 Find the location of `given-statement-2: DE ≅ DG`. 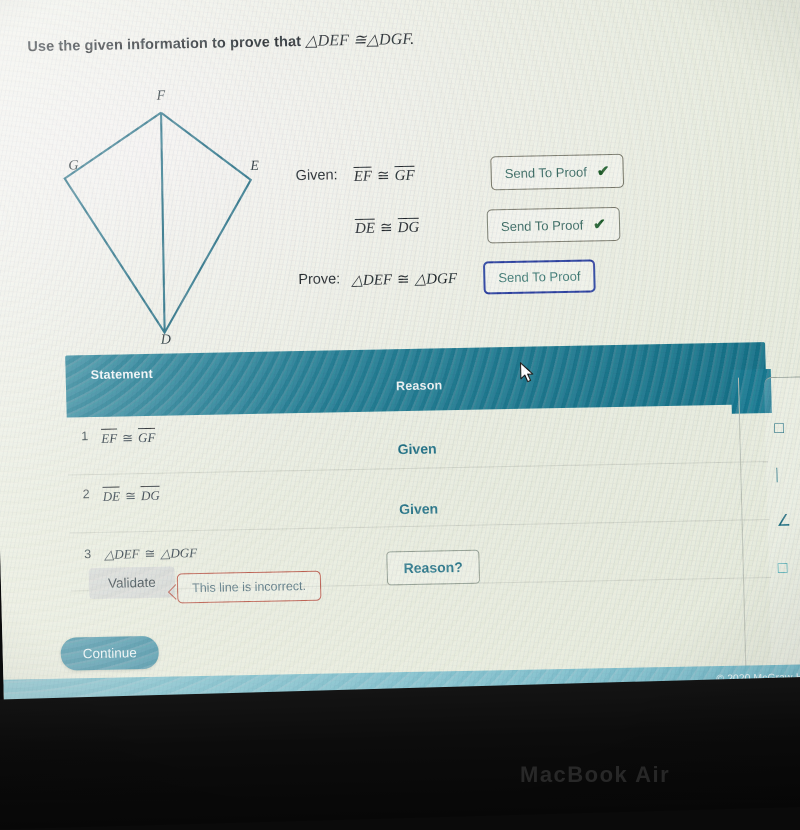

given-statement-2: DE ≅ DG is located at coordinates (387, 227).